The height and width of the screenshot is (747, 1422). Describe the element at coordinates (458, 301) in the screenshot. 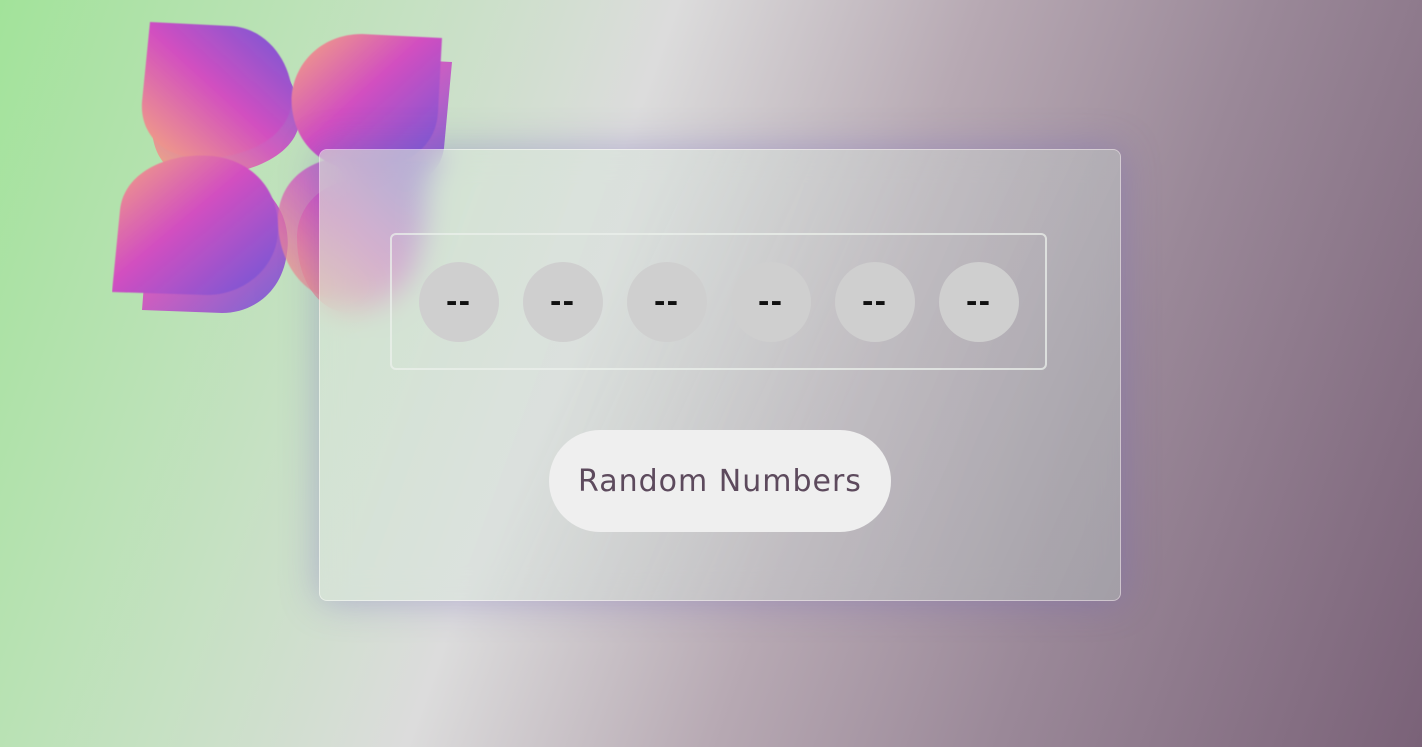

I see `number-ball-1: --` at that location.